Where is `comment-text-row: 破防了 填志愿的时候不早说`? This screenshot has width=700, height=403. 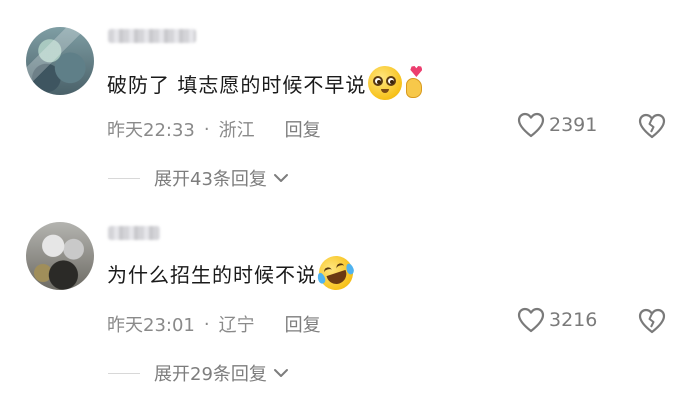 comment-text-row: 破防了 填志愿的时候不早说 is located at coordinates (266, 83).